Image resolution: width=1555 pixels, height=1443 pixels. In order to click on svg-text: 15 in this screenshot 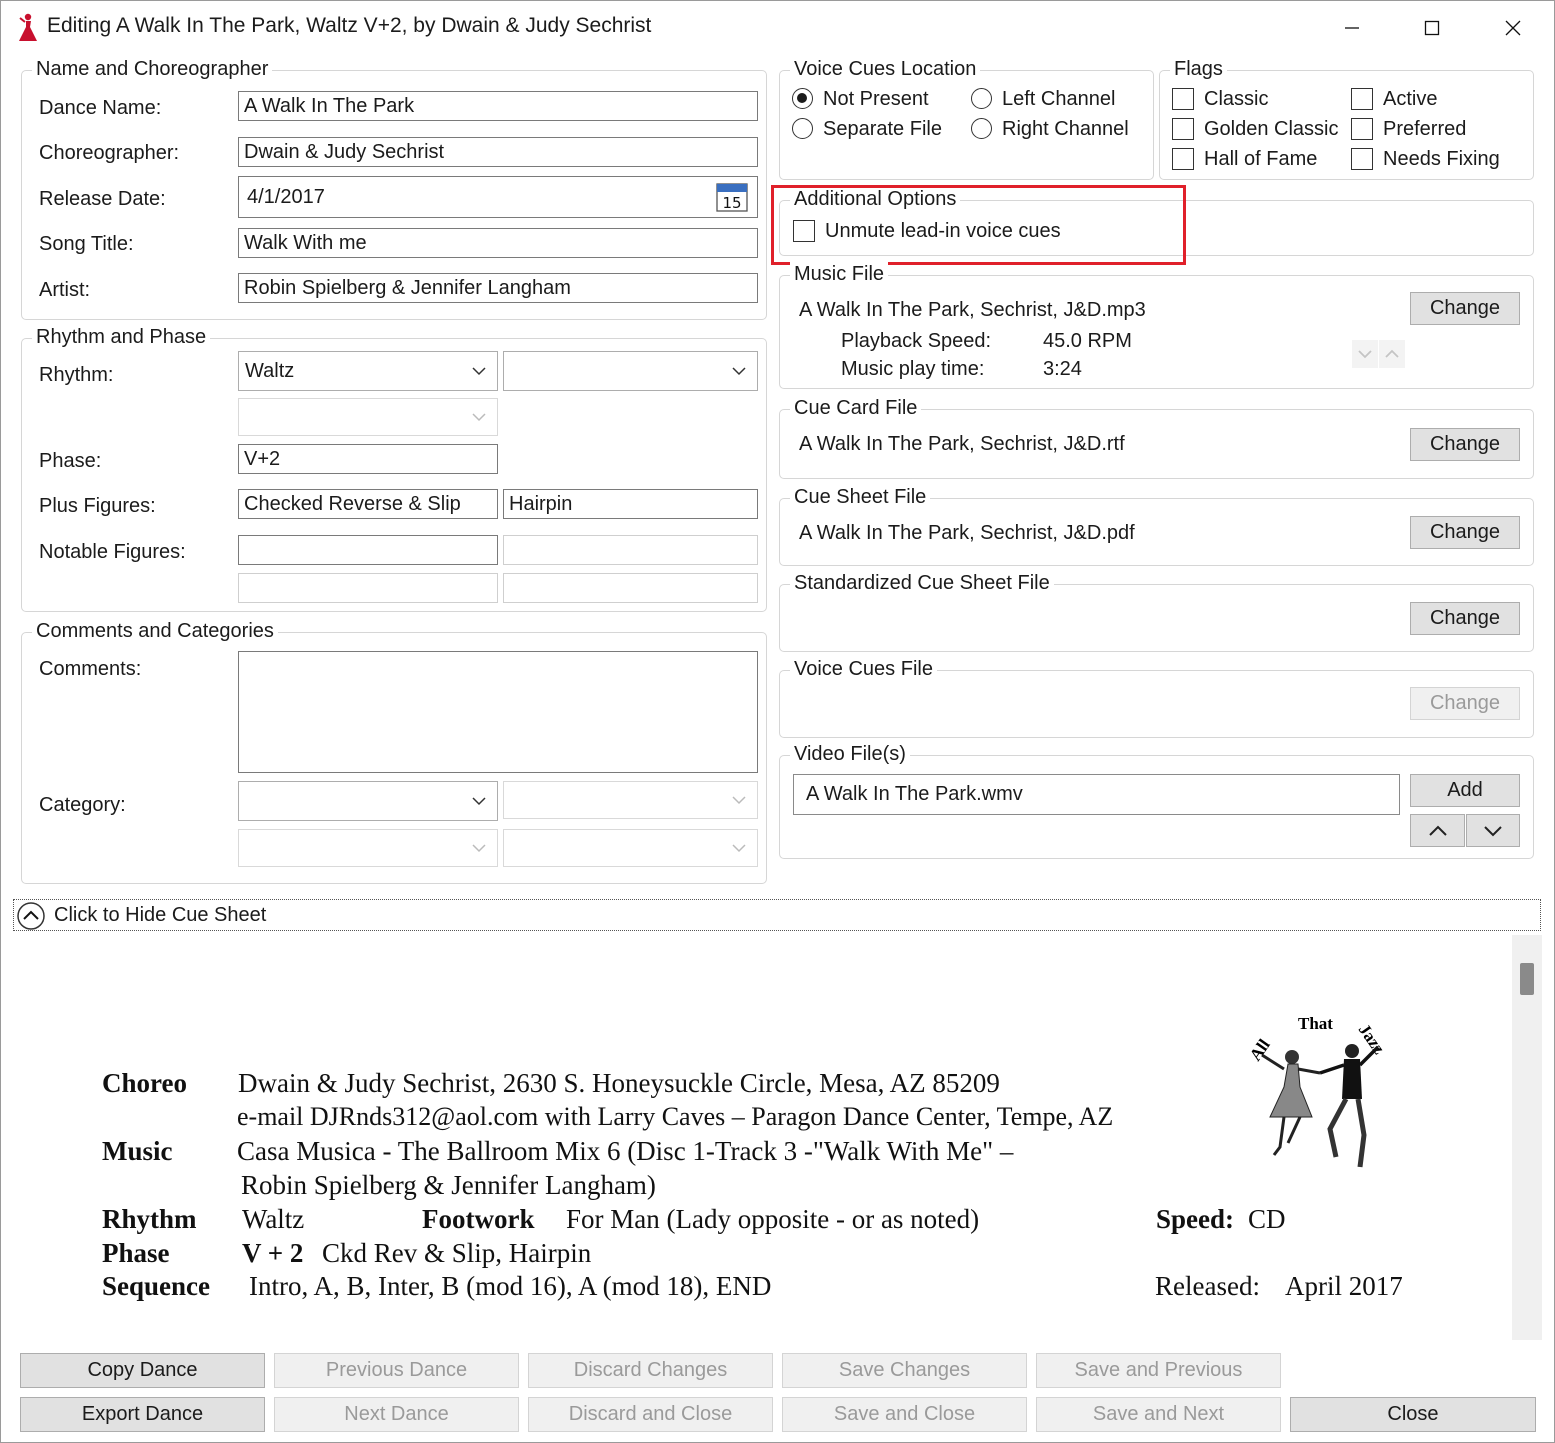, I will do `click(731, 203)`.